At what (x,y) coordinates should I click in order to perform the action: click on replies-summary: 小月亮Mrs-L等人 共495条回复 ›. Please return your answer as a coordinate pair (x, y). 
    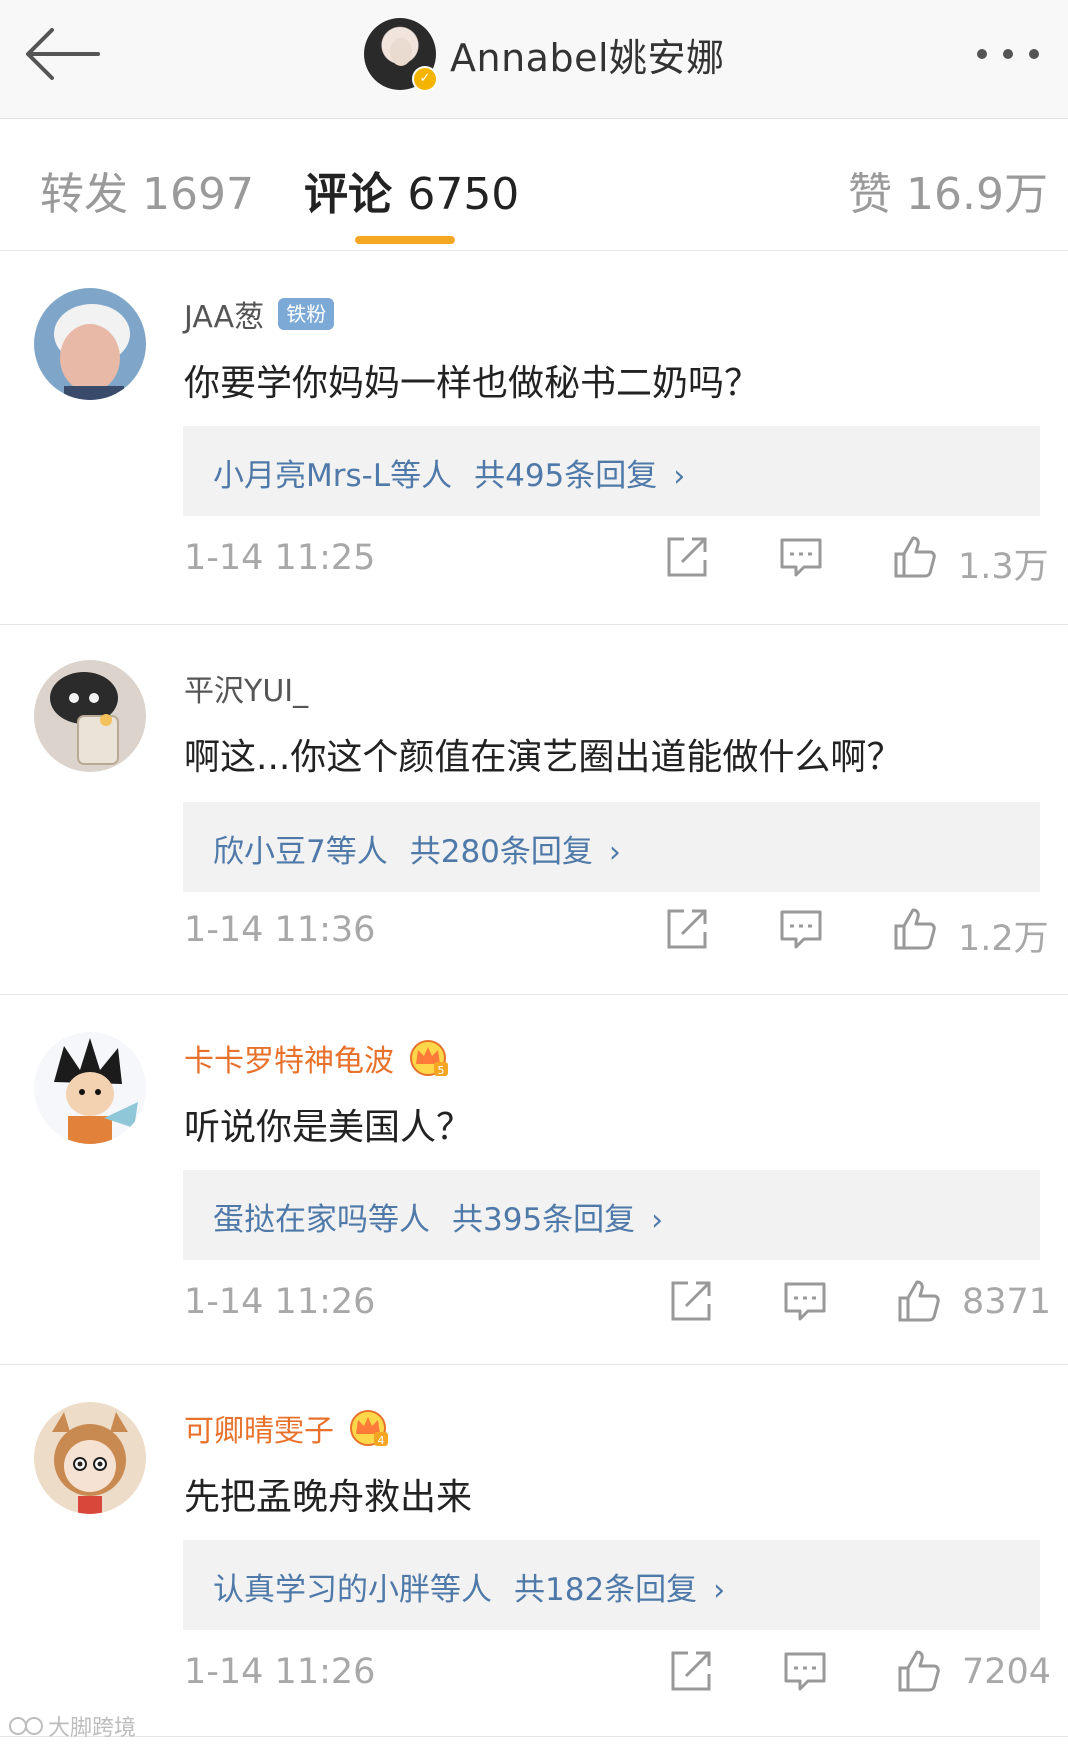
    Looking at the image, I should click on (449, 472).